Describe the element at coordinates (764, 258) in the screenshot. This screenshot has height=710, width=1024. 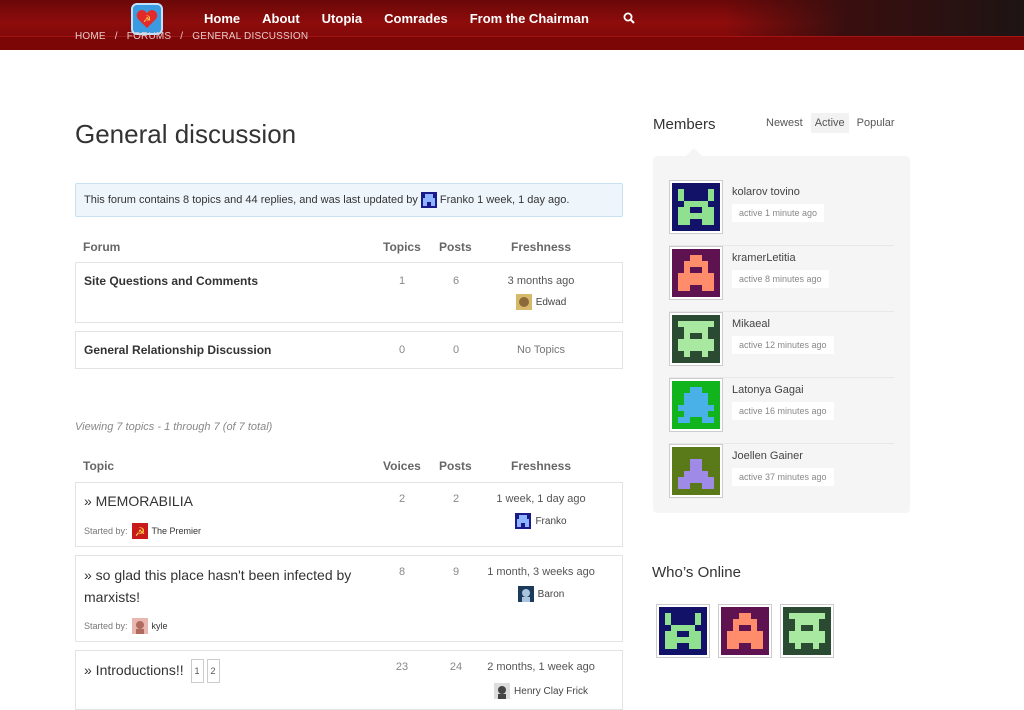
I see `member-name: kramerLetitia` at that location.